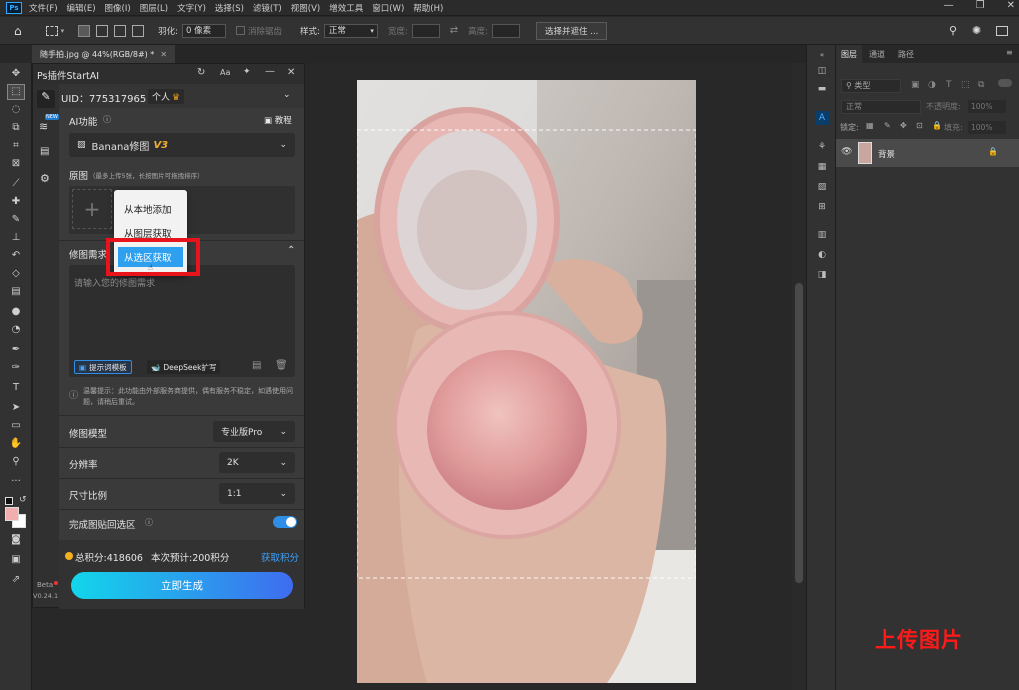  Describe the element at coordinates (877, 54) in the screenshot. I see `tab-channels: 通道` at that location.